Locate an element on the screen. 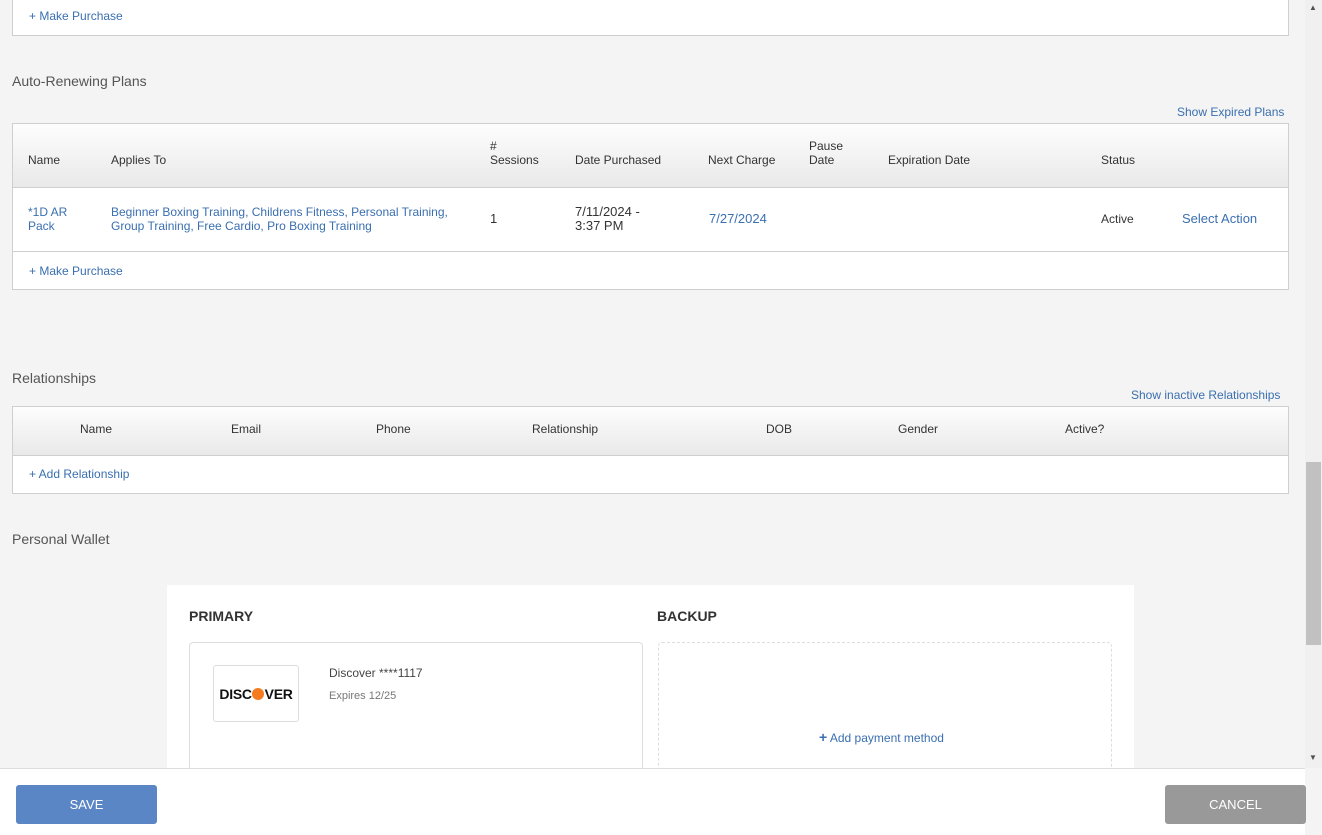 Image resolution: width=1322 pixels, height=835 pixels. backup-slot: + Add payment method is located at coordinates (885, 712).